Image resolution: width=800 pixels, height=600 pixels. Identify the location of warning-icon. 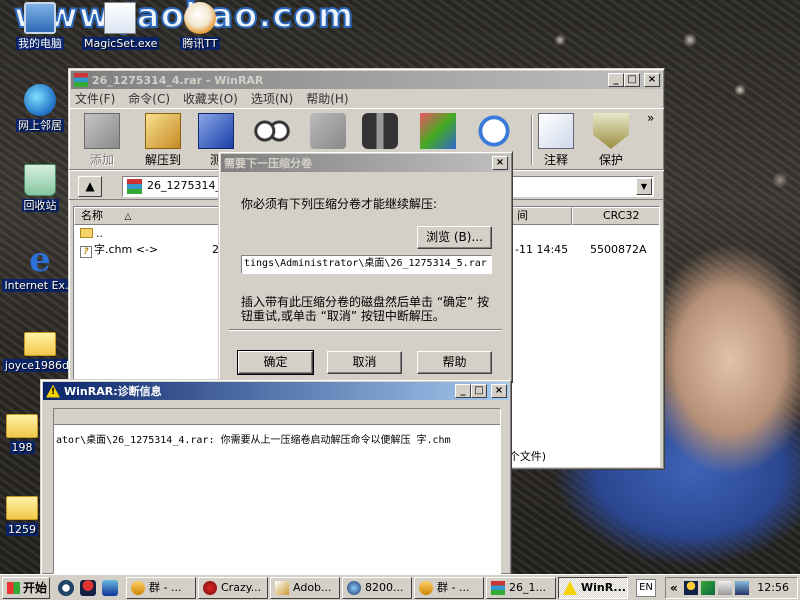
(570, 588).